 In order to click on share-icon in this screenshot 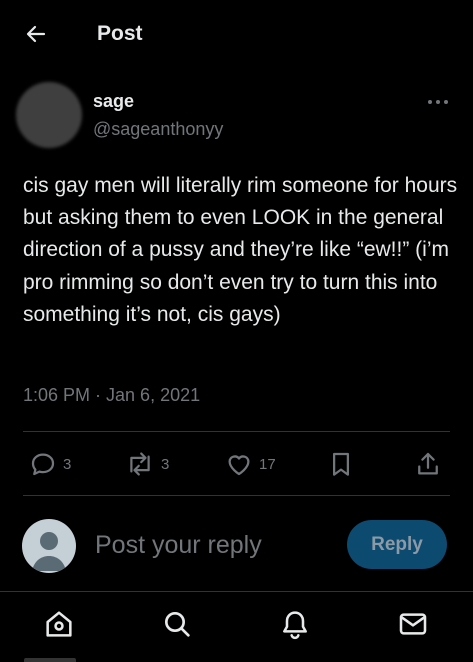, I will do `click(428, 464)`.